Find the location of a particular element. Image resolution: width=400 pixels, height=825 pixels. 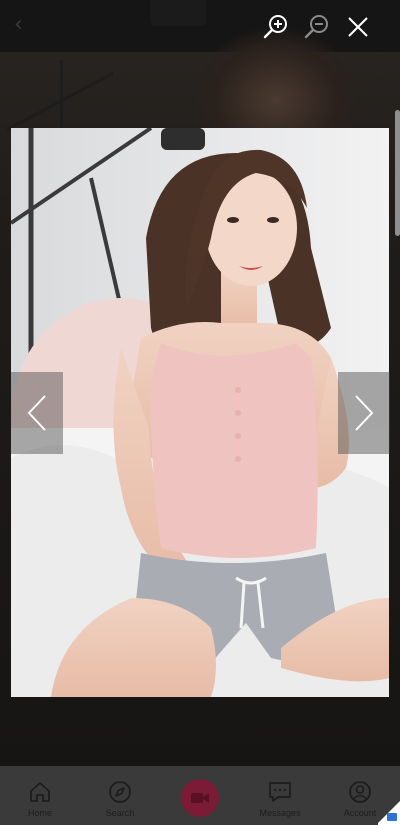

background-lamp is located at coordinates (178, 13).